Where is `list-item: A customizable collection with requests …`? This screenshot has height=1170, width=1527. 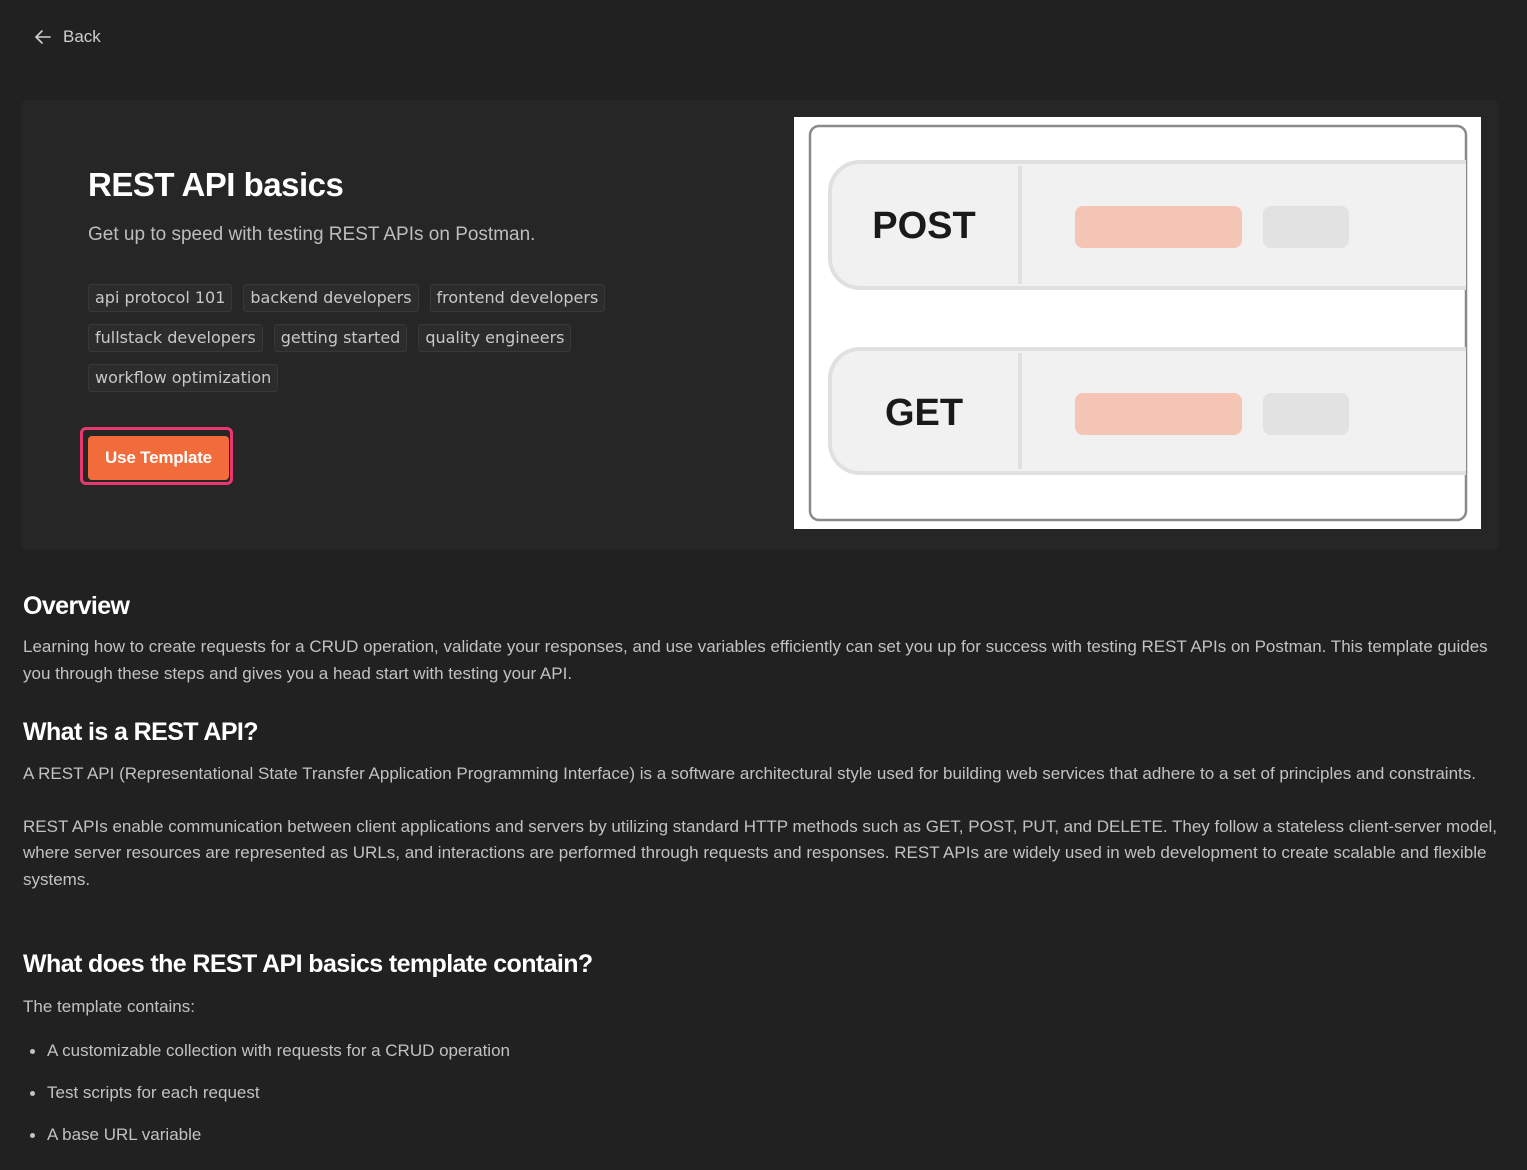 list-item: A customizable collection with requests … is located at coordinates (266, 1058).